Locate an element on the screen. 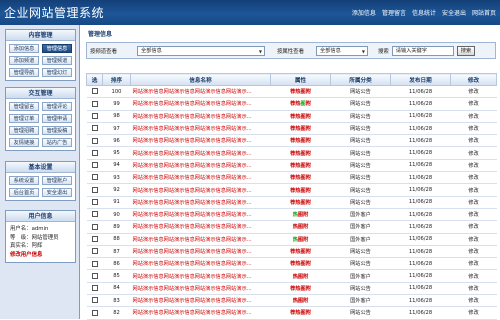  sidebar-item-button: 管理导航 is located at coordinates (24, 72).